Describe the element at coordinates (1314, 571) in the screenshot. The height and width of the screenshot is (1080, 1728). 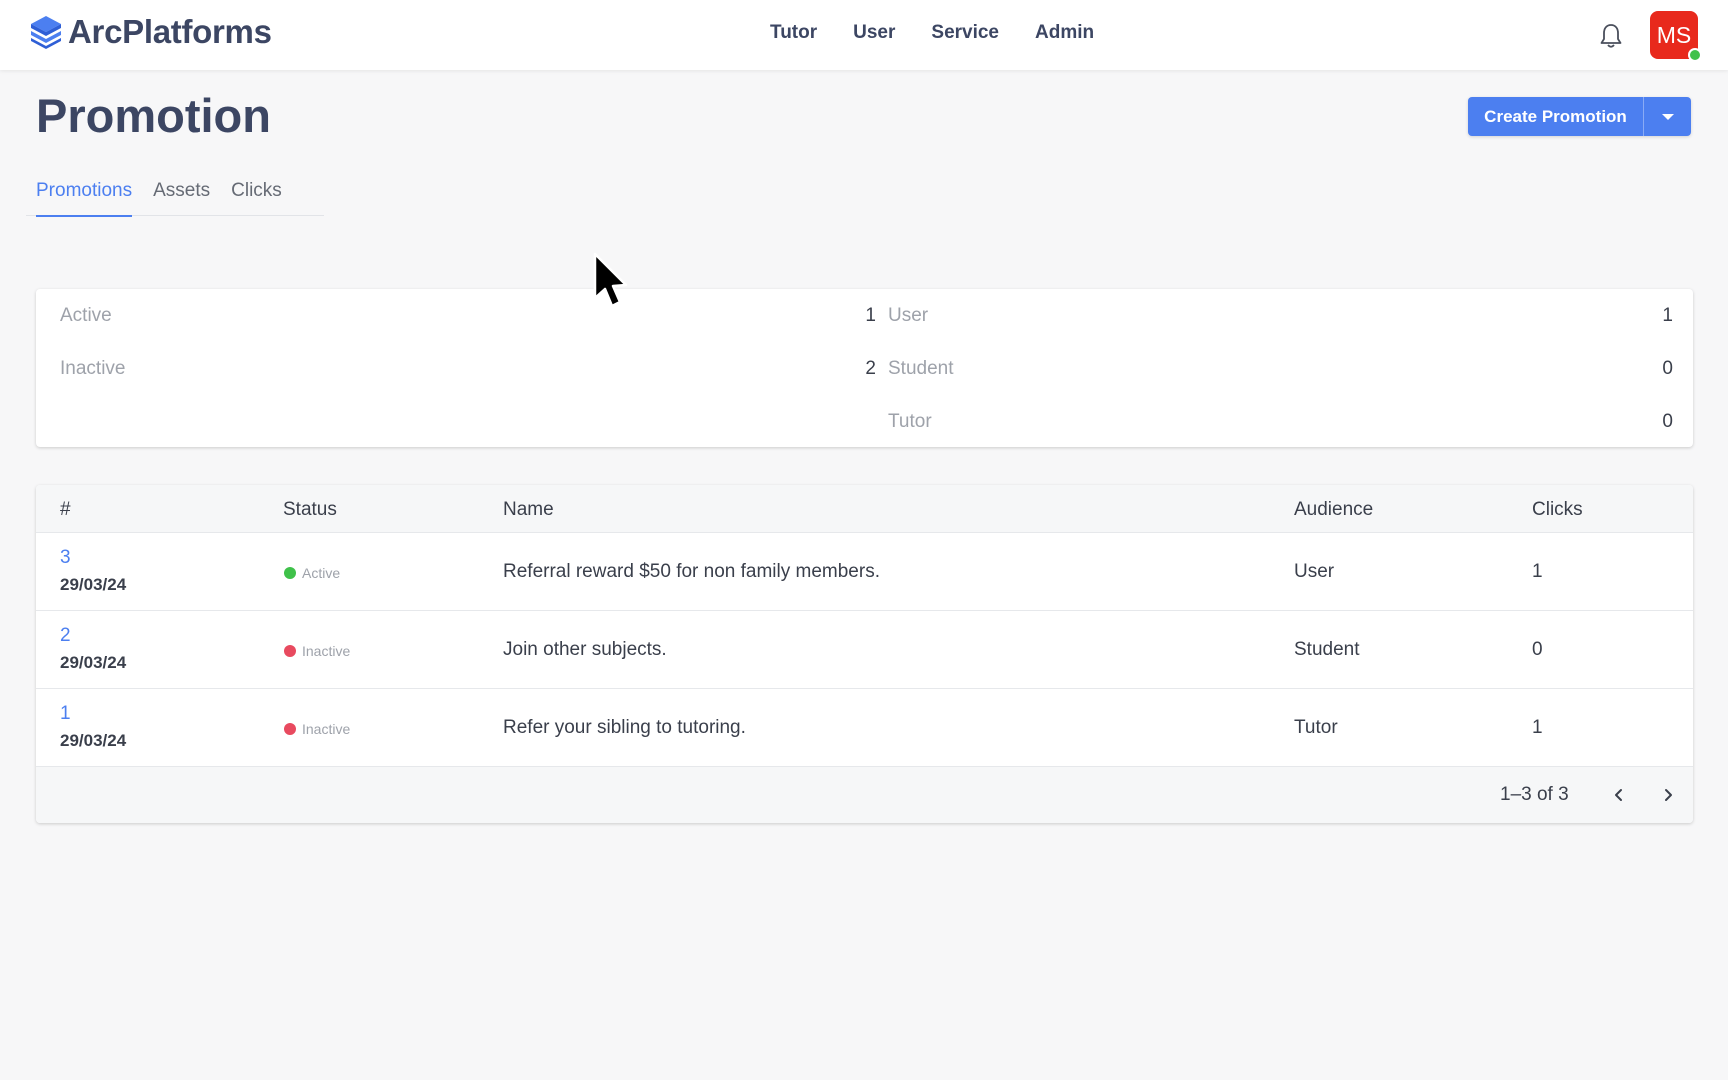
I see `promotion-audience: User` at that location.